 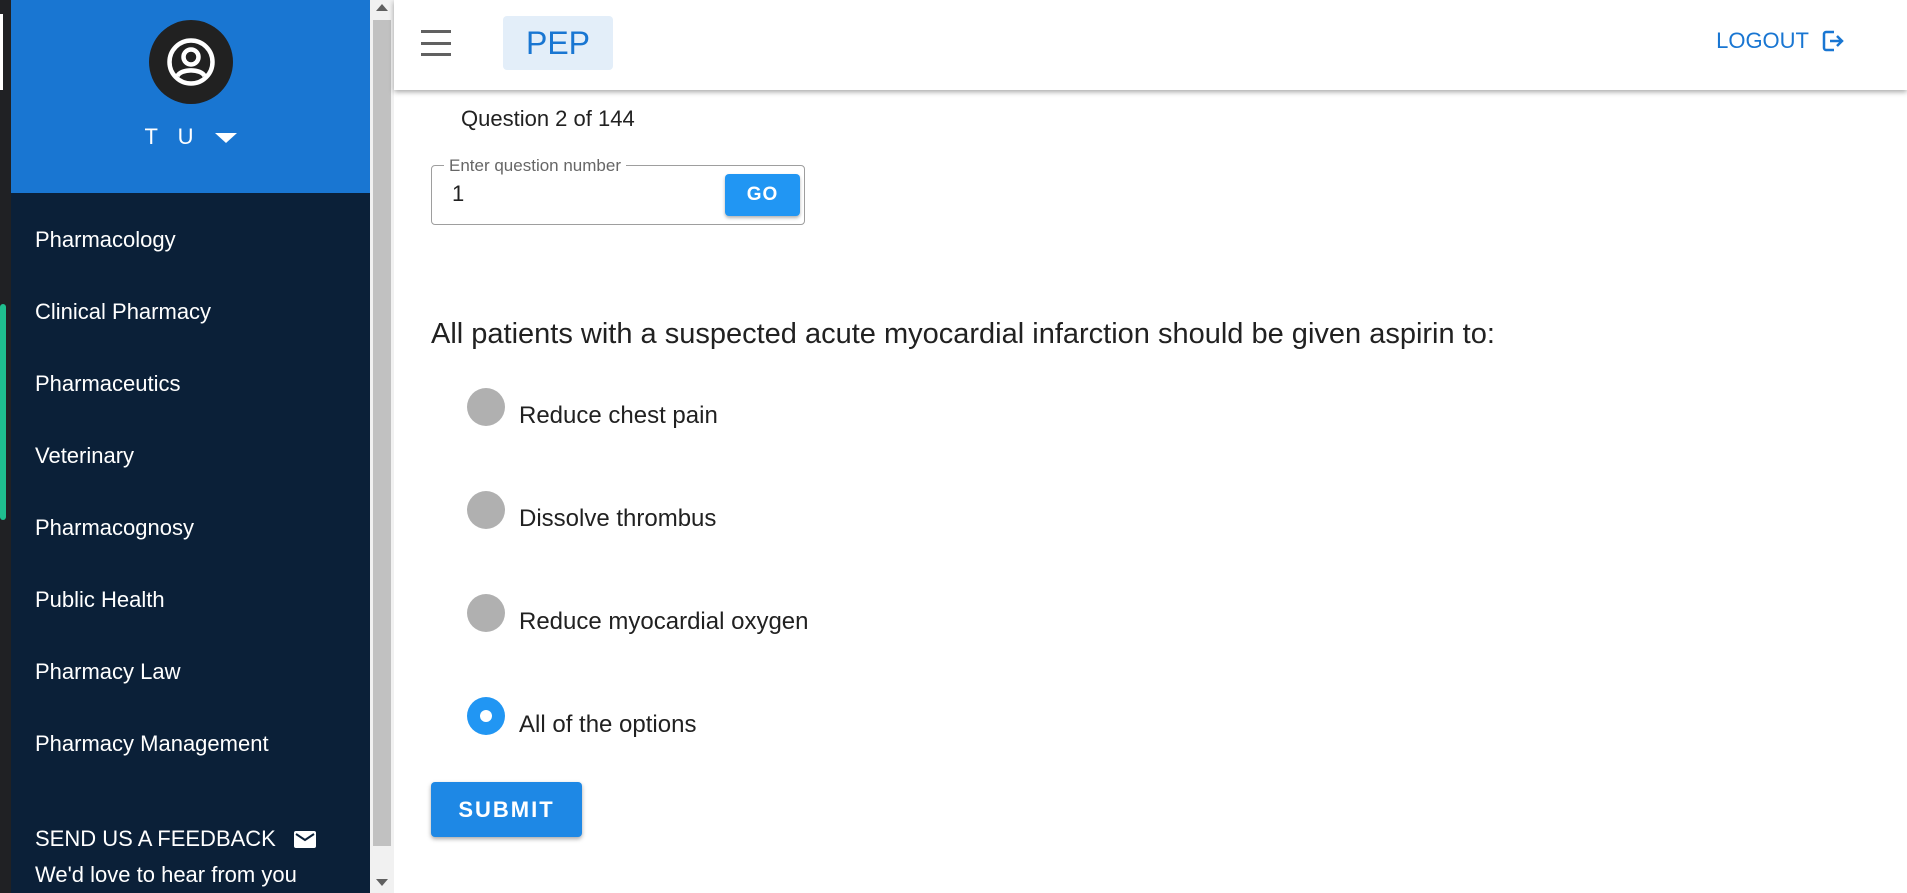 What do you see at coordinates (618, 415) in the screenshot?
I see `option-label: Reduce chest pain` at bounding box center [618, 415].